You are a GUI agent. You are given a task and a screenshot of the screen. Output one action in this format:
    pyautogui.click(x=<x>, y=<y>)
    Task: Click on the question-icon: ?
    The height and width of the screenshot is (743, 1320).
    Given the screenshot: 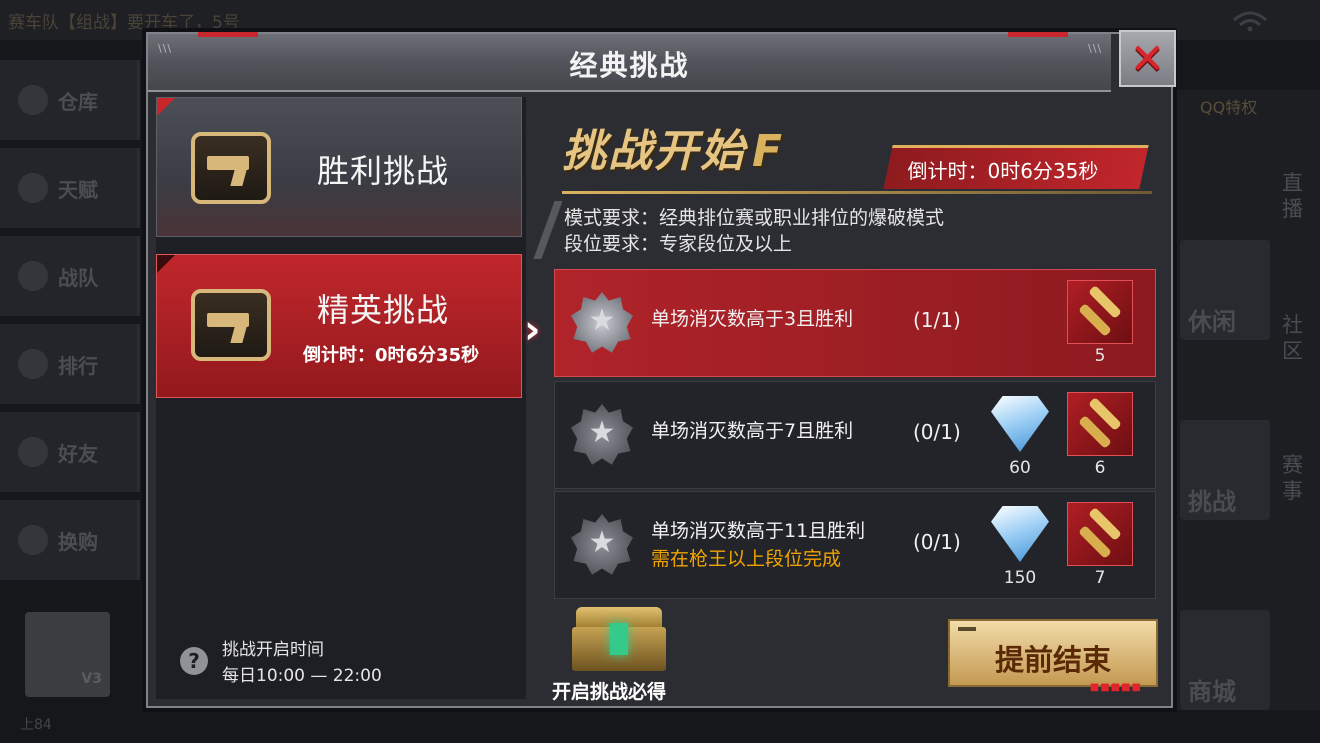 What is the action you would take?
    pyautogui.click(x=194, y=661)
    